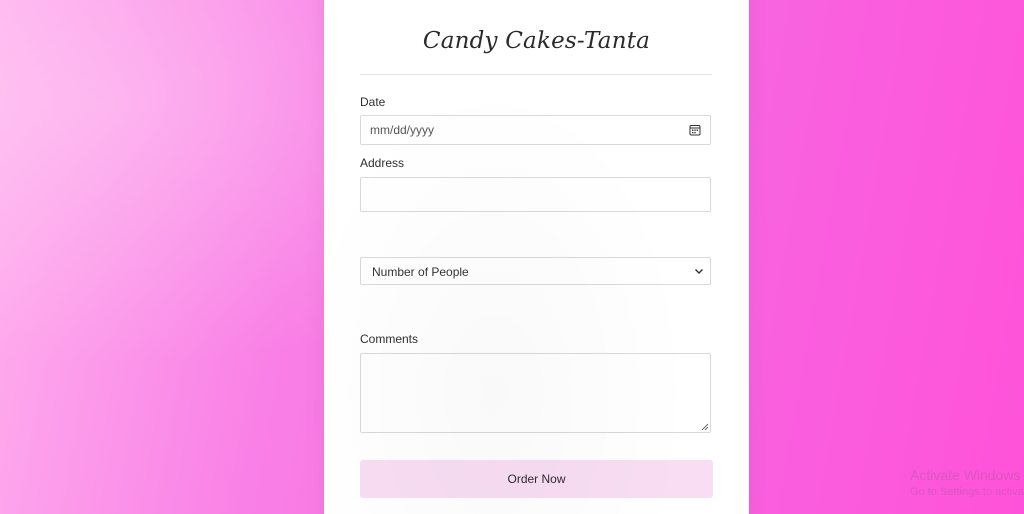 This screenshot has width=1024, height=514. Describe the element at coordinates (535, 393) in the screenshot. I see `comments-textarea` at that location.